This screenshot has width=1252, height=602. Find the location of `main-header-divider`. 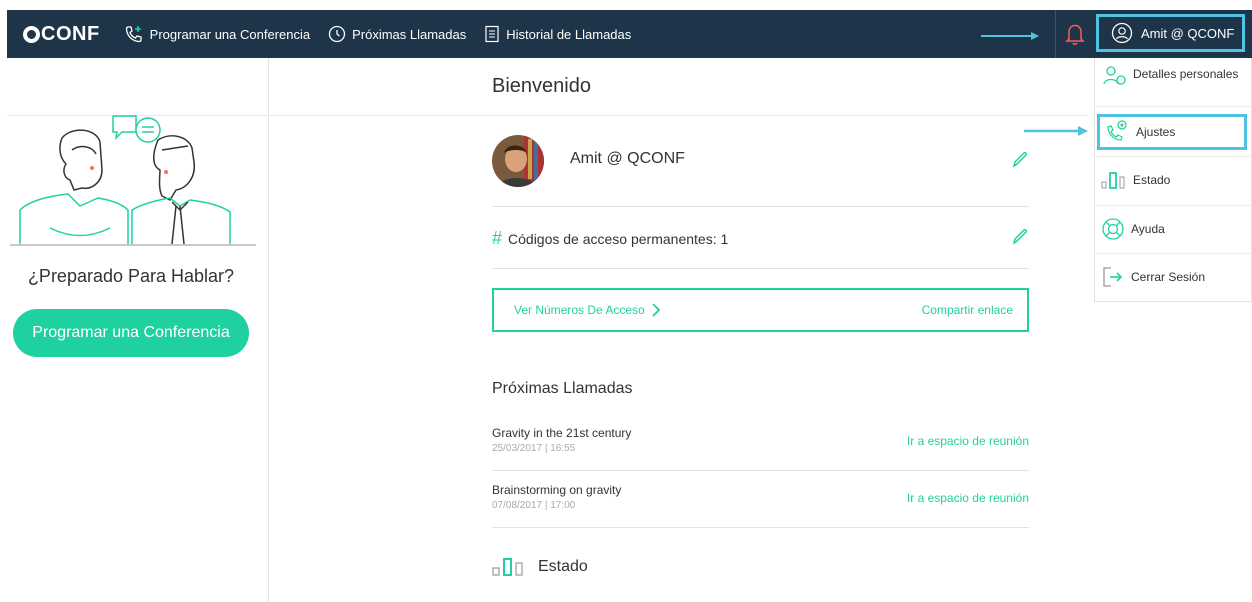

main-header-divider is located at coordinates (679, 115).